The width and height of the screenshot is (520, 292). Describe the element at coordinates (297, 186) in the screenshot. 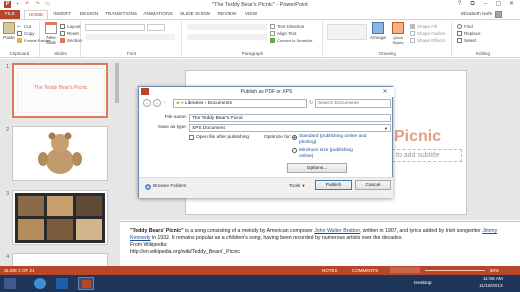

I see `tools-menu: Tools ▼` at that location.